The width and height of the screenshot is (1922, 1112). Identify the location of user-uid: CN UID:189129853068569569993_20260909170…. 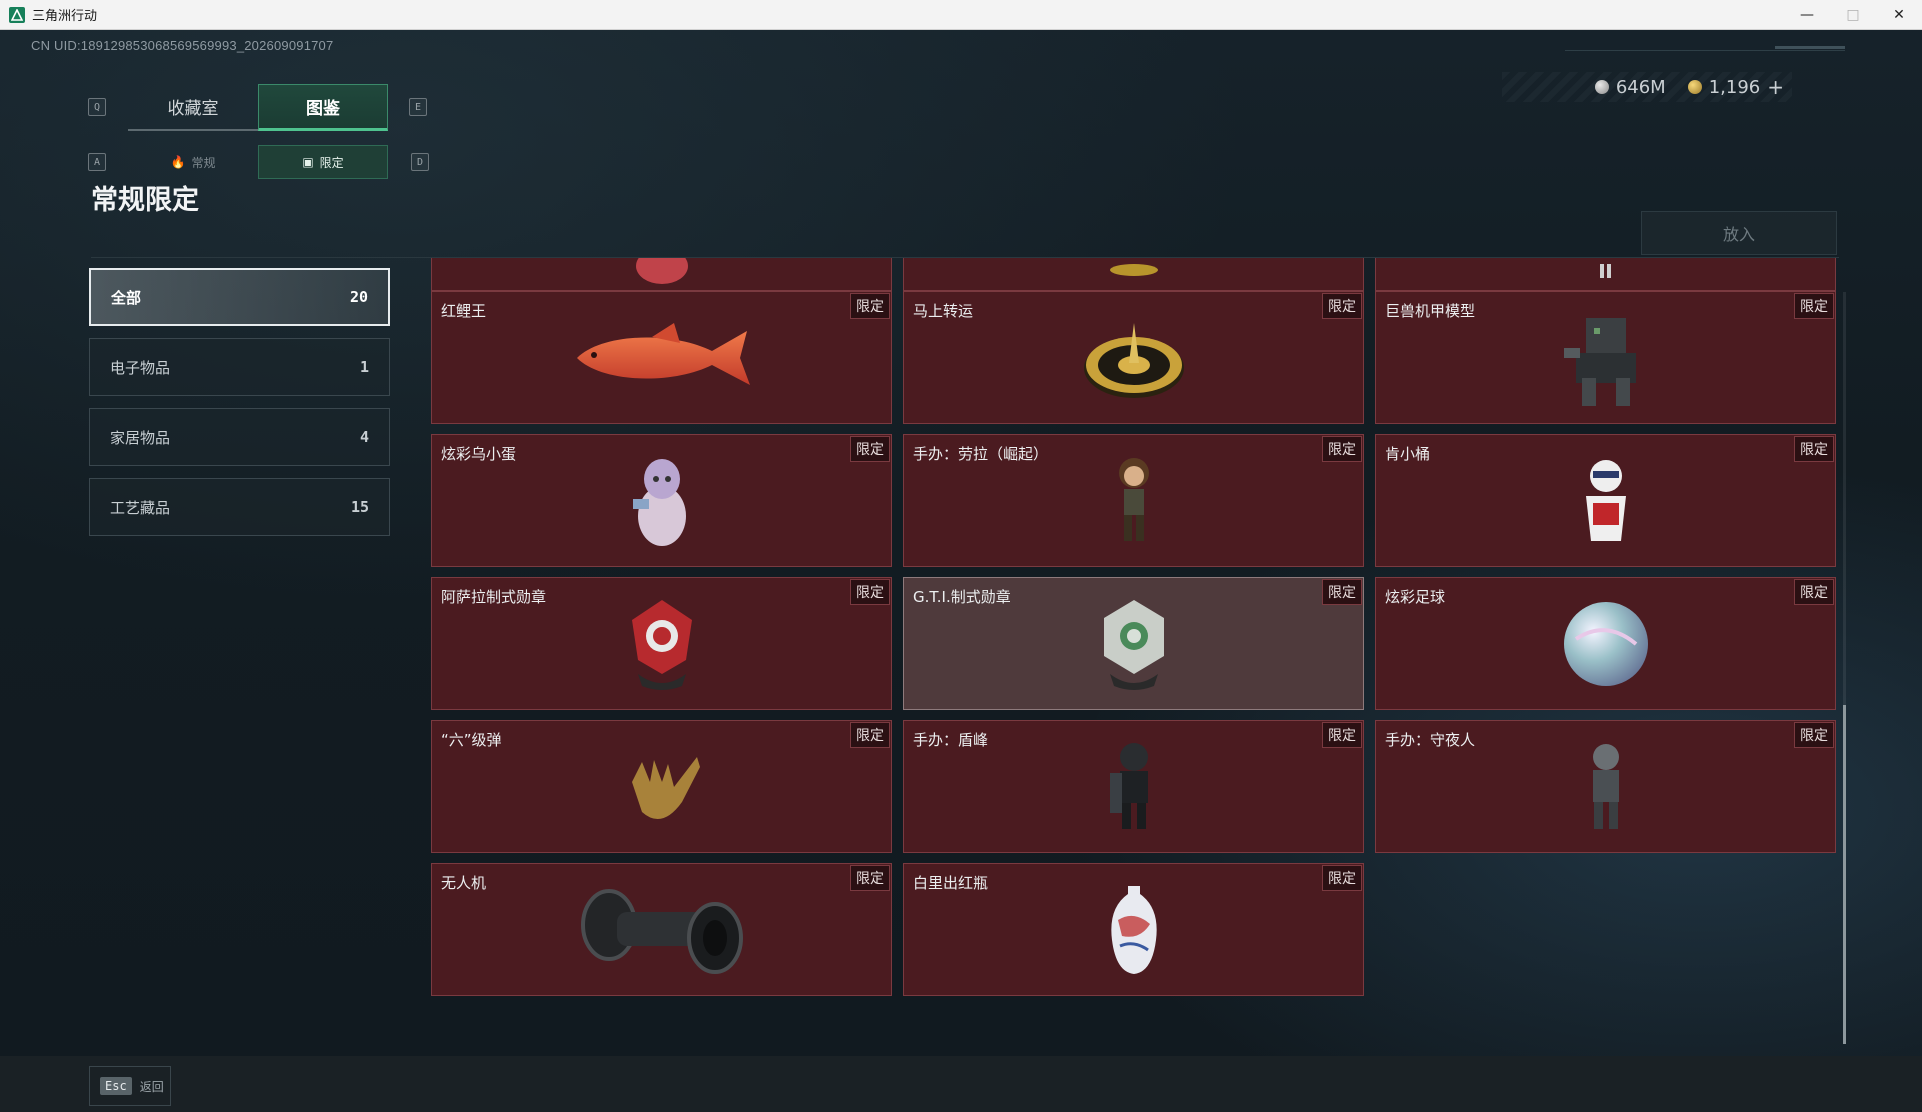
(182, 45).